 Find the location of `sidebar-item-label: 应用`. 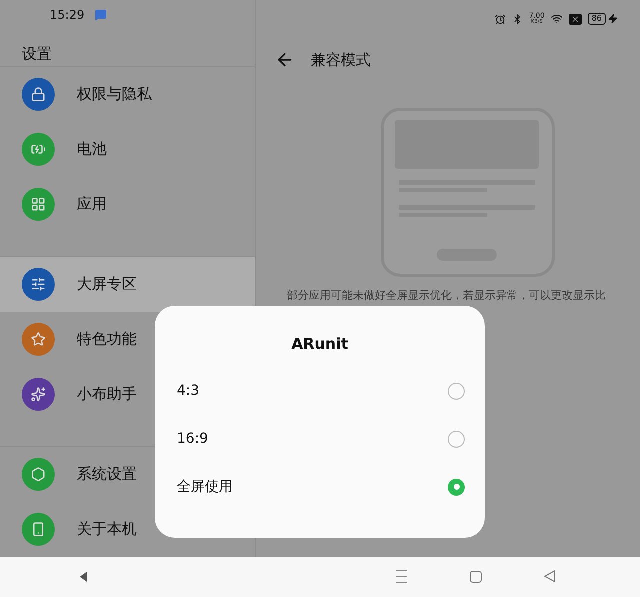

sidebar-item-label: 应用 is located at coordinates (92, 205).